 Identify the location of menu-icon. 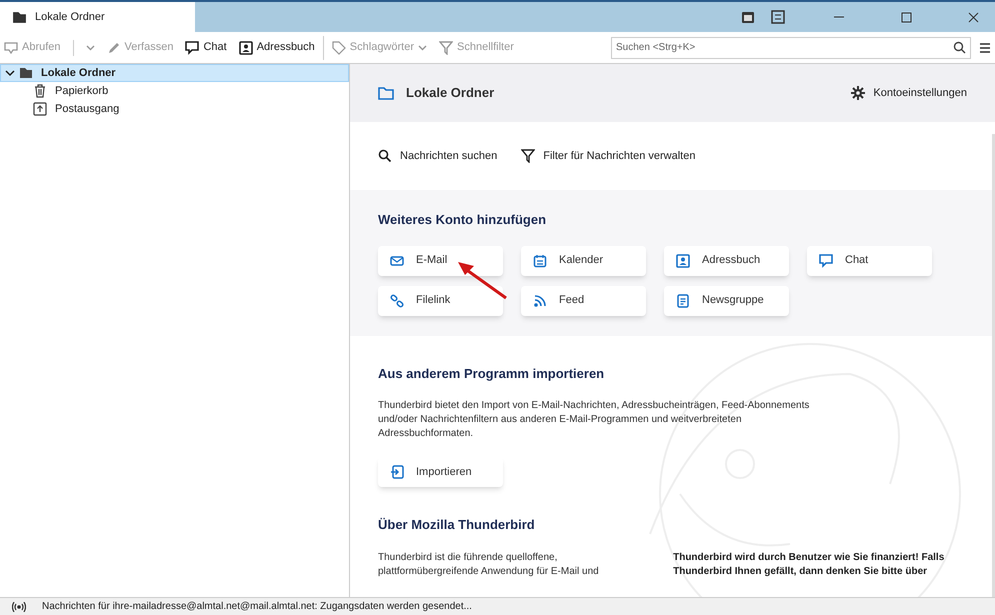
(985, 48).